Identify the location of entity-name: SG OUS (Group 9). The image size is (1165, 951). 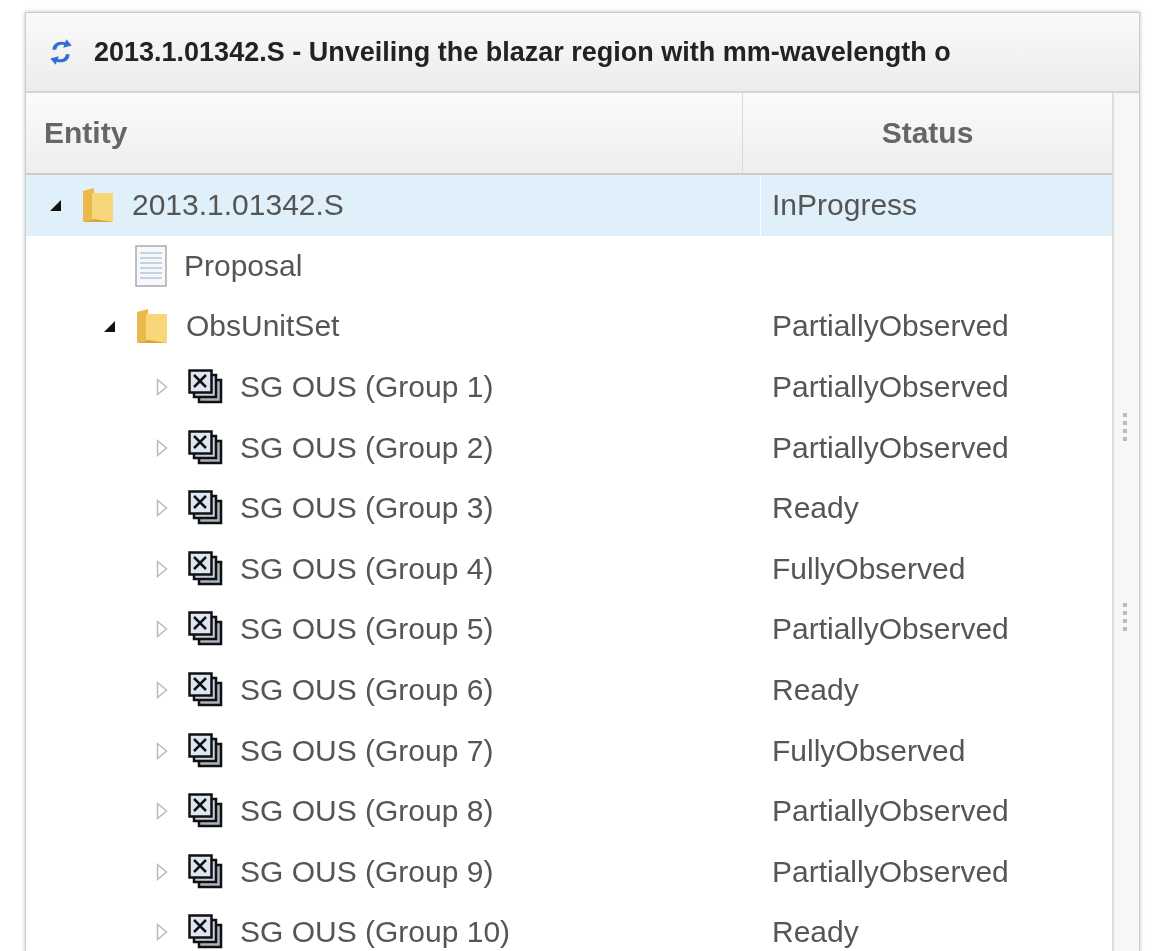
(367, 871).